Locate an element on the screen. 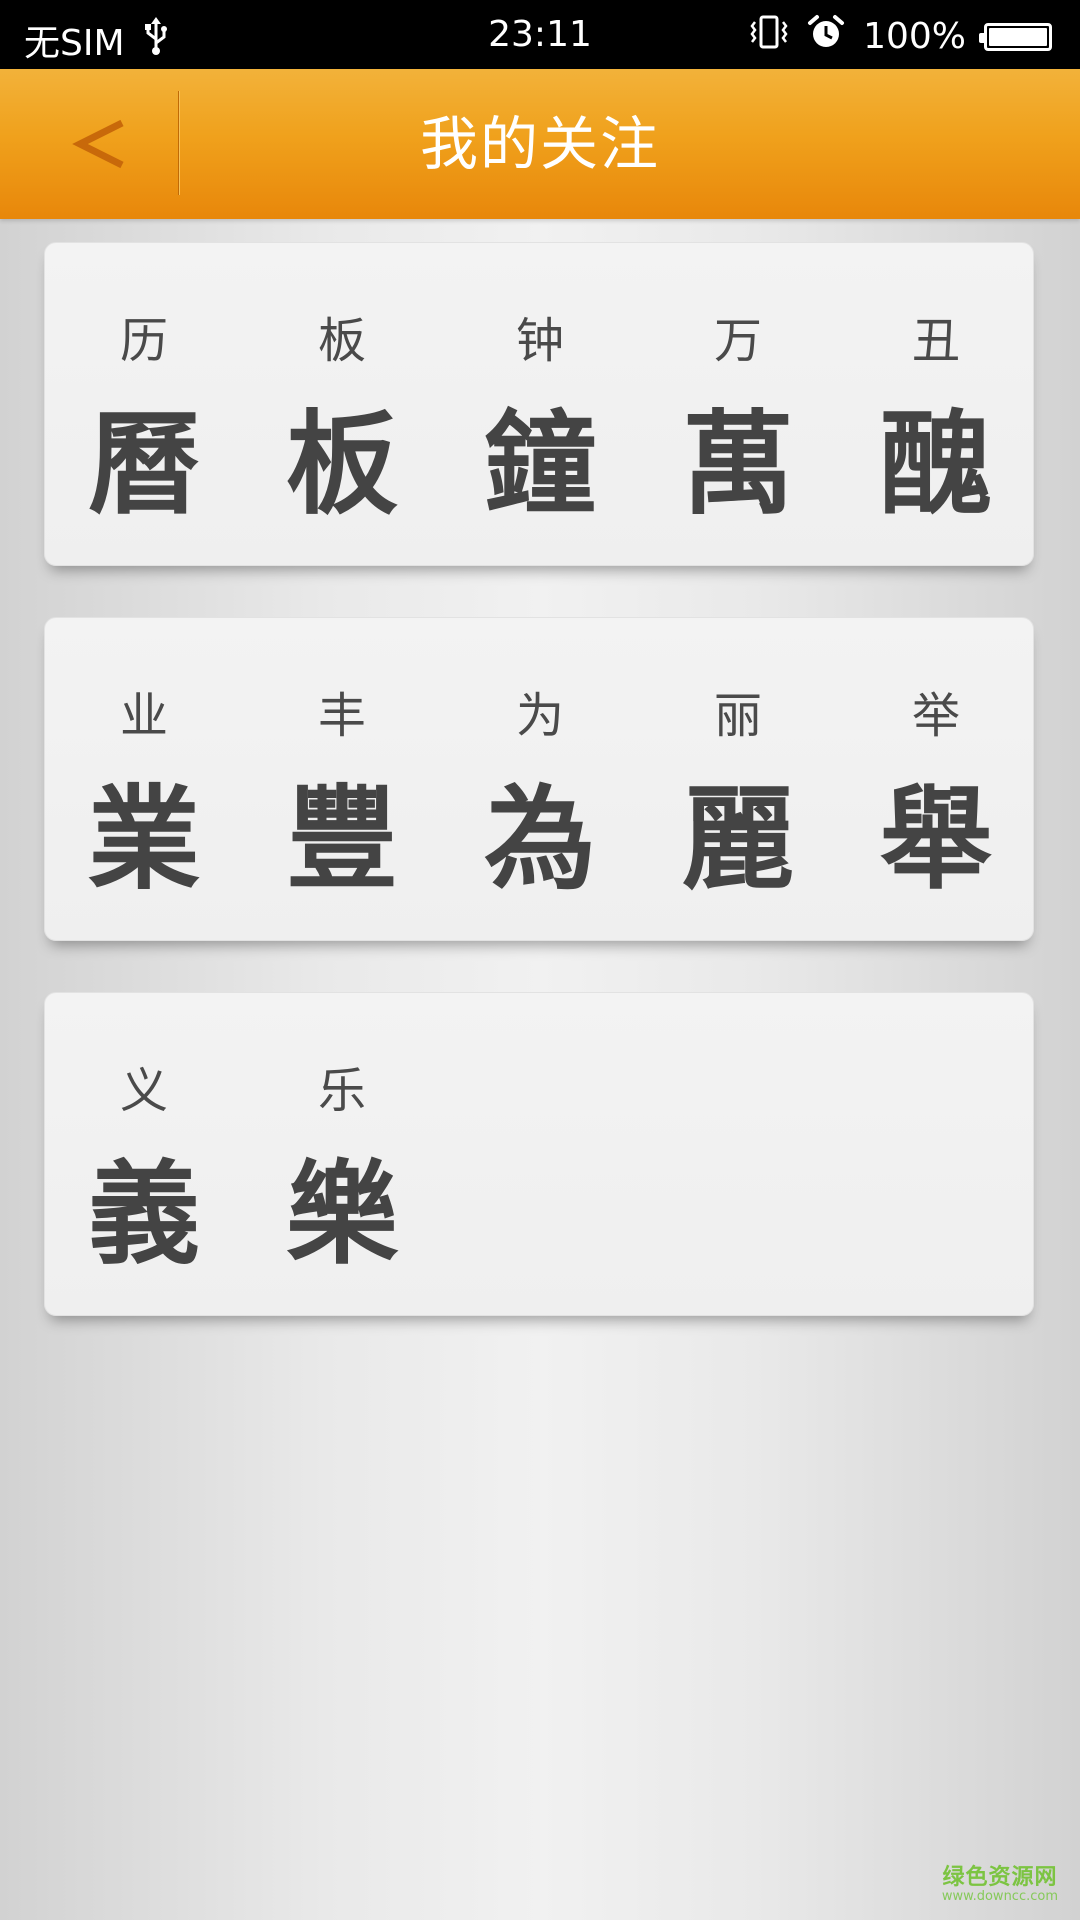  character-item: 业業 is located at coordinates (144, 780).